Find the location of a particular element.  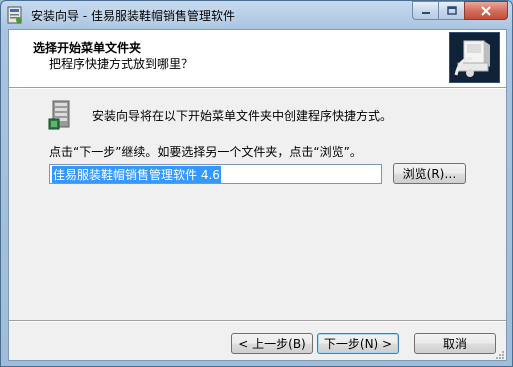

footer-divider is located at coordinates (257, 321).